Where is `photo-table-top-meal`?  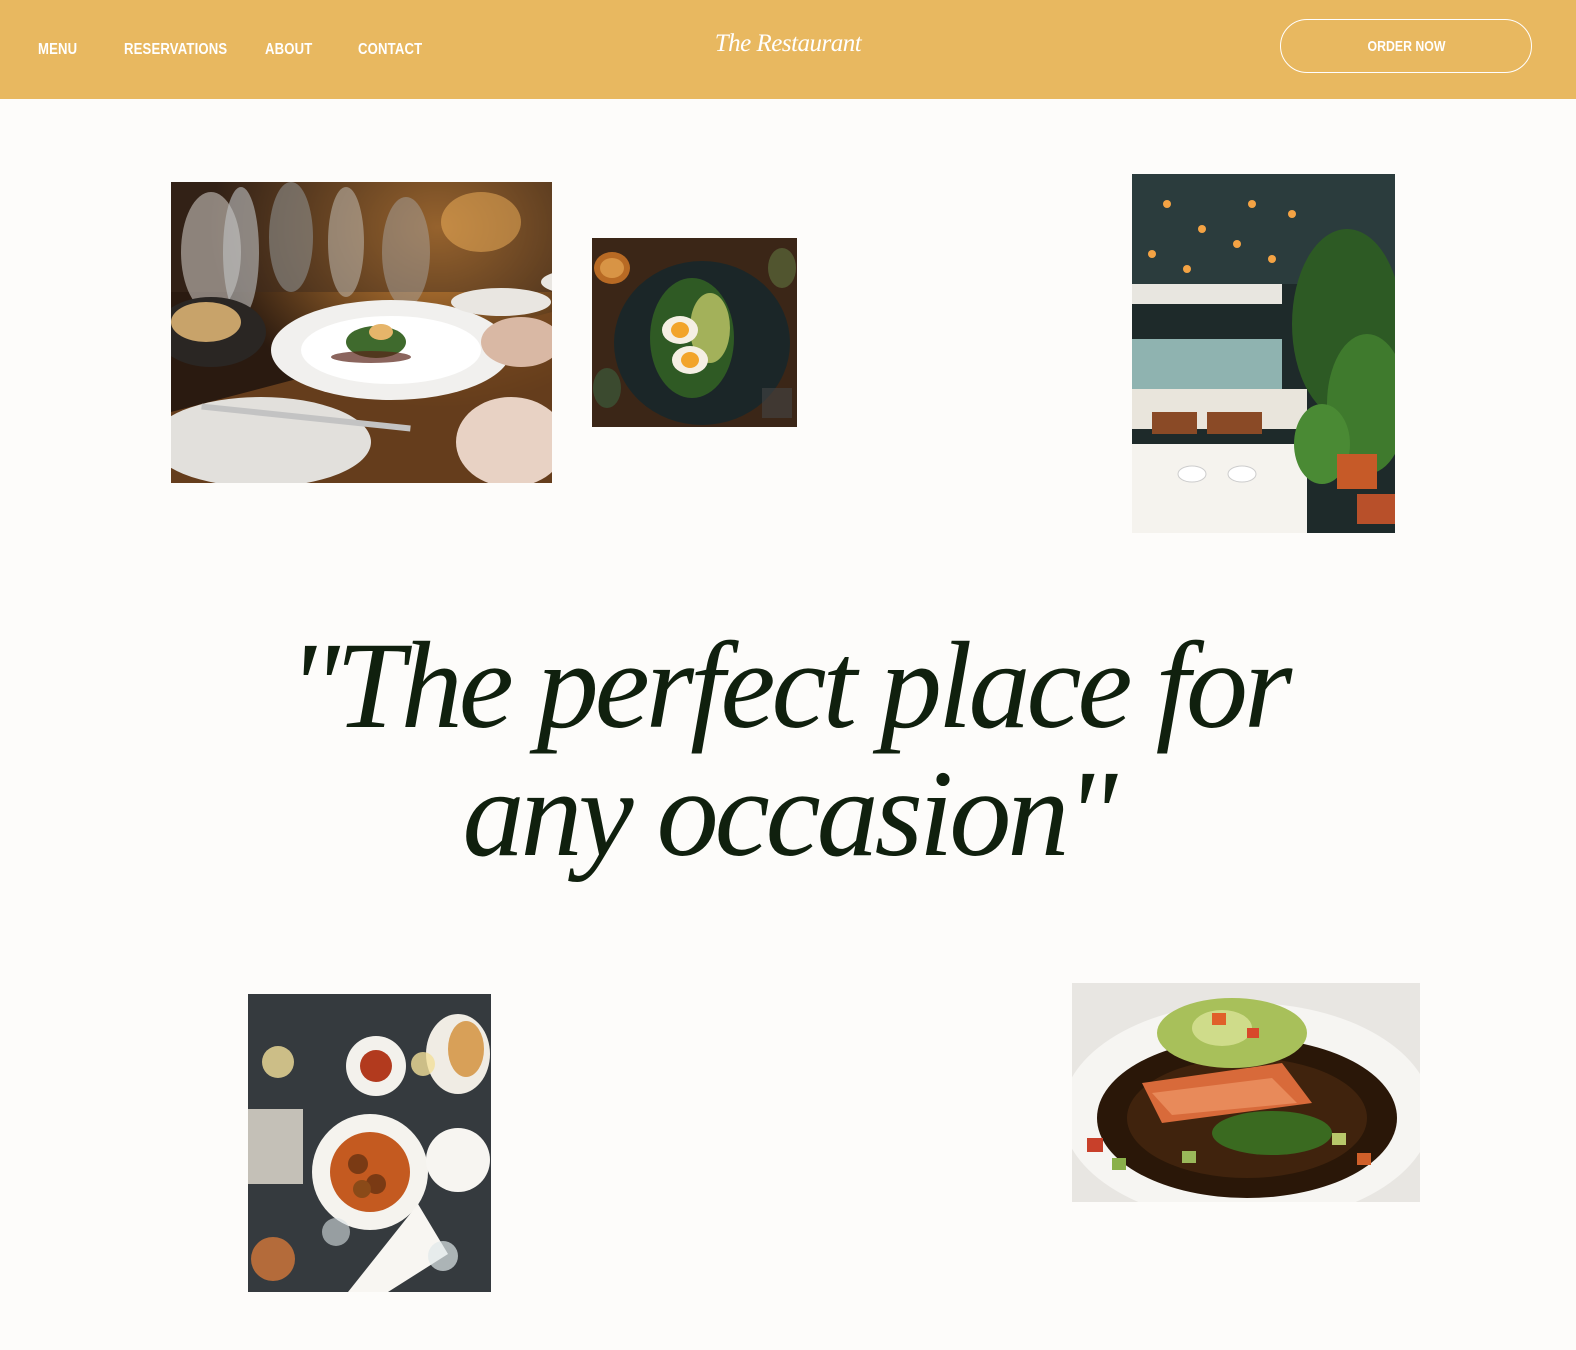
photo-table-top-meal is located at coordinates (369, 1143).